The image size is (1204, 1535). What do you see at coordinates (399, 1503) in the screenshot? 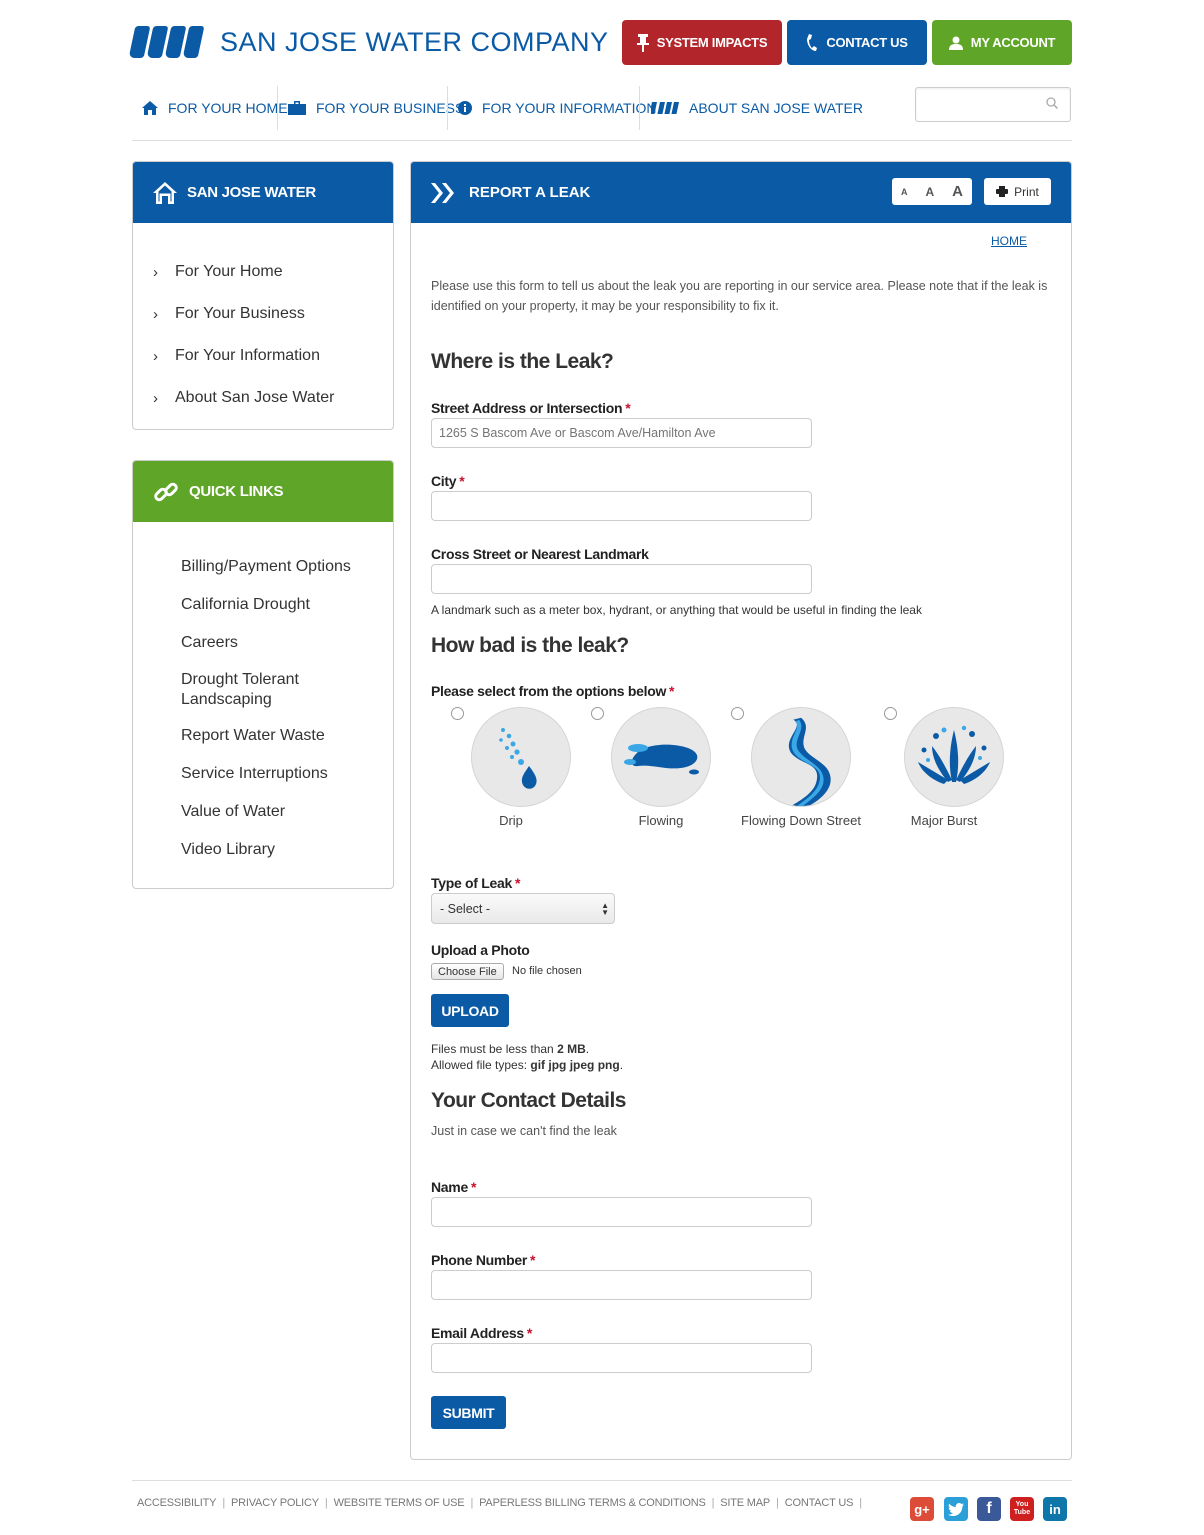
I see `footer-link-terms: WEBSITE TERMS OF USE` at bounding box center [399, 1503].